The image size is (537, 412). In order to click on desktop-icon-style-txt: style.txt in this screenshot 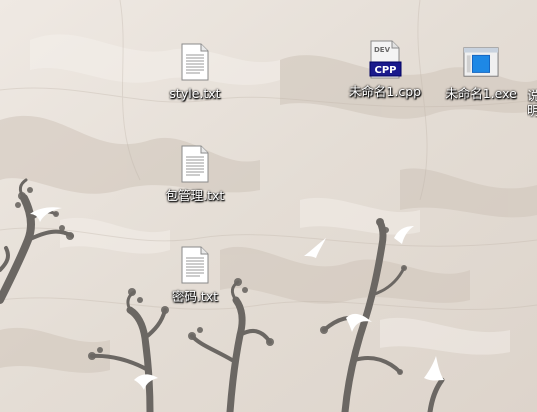, I will do `click(195, 71)`.